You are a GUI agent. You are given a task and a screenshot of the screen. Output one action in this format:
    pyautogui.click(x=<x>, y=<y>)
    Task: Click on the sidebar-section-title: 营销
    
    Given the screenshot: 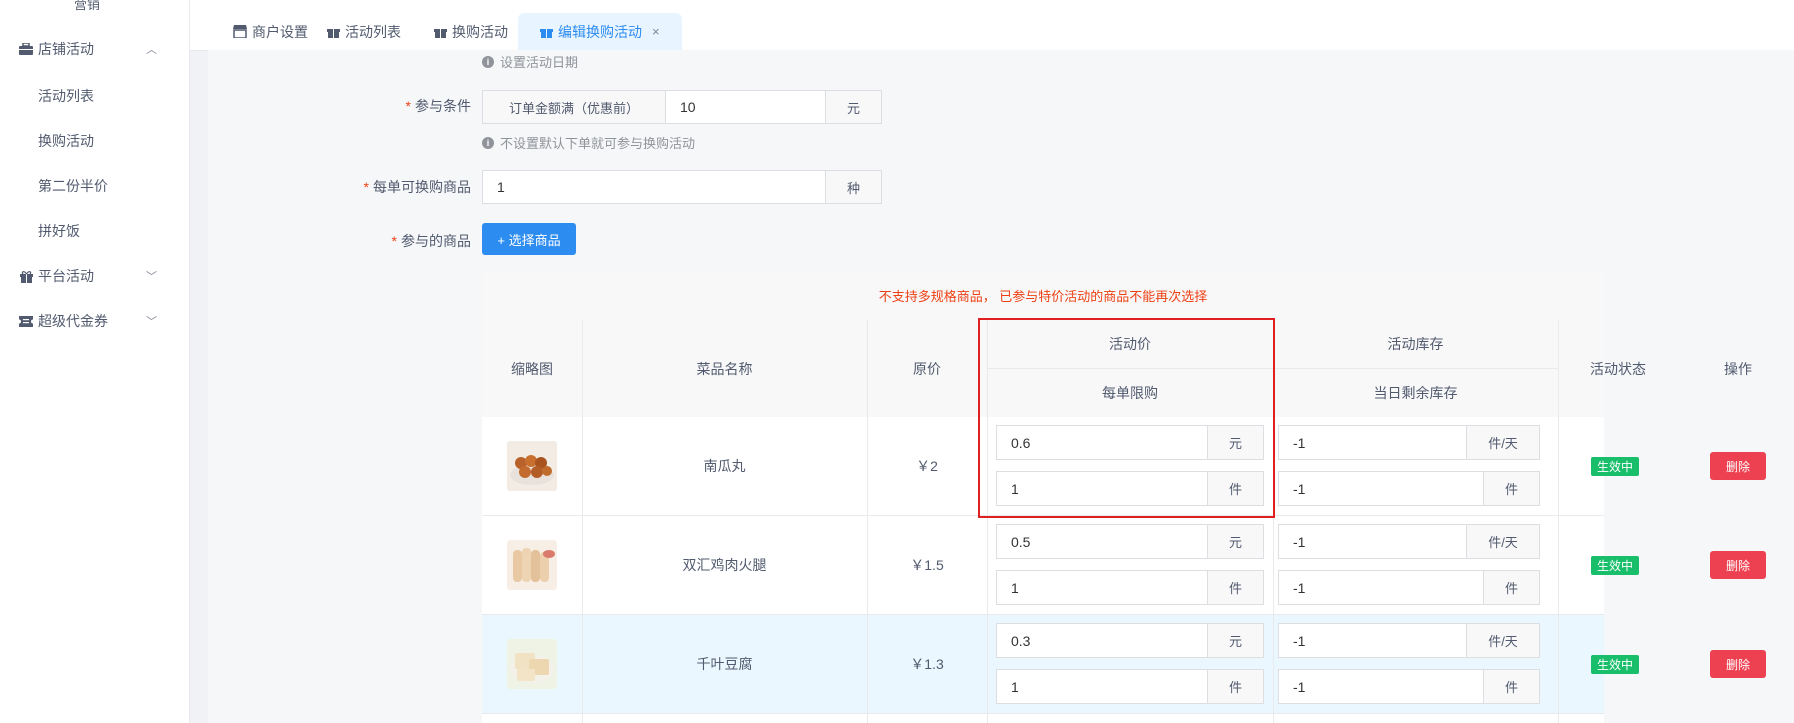 What is the action you would take?
    pyautogui.click(x=87, y=6)
    